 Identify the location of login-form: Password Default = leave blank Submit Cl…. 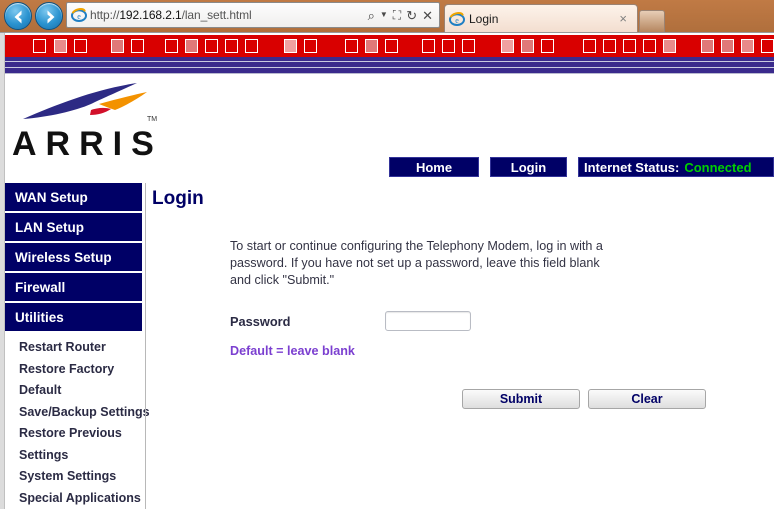
(470, 360).